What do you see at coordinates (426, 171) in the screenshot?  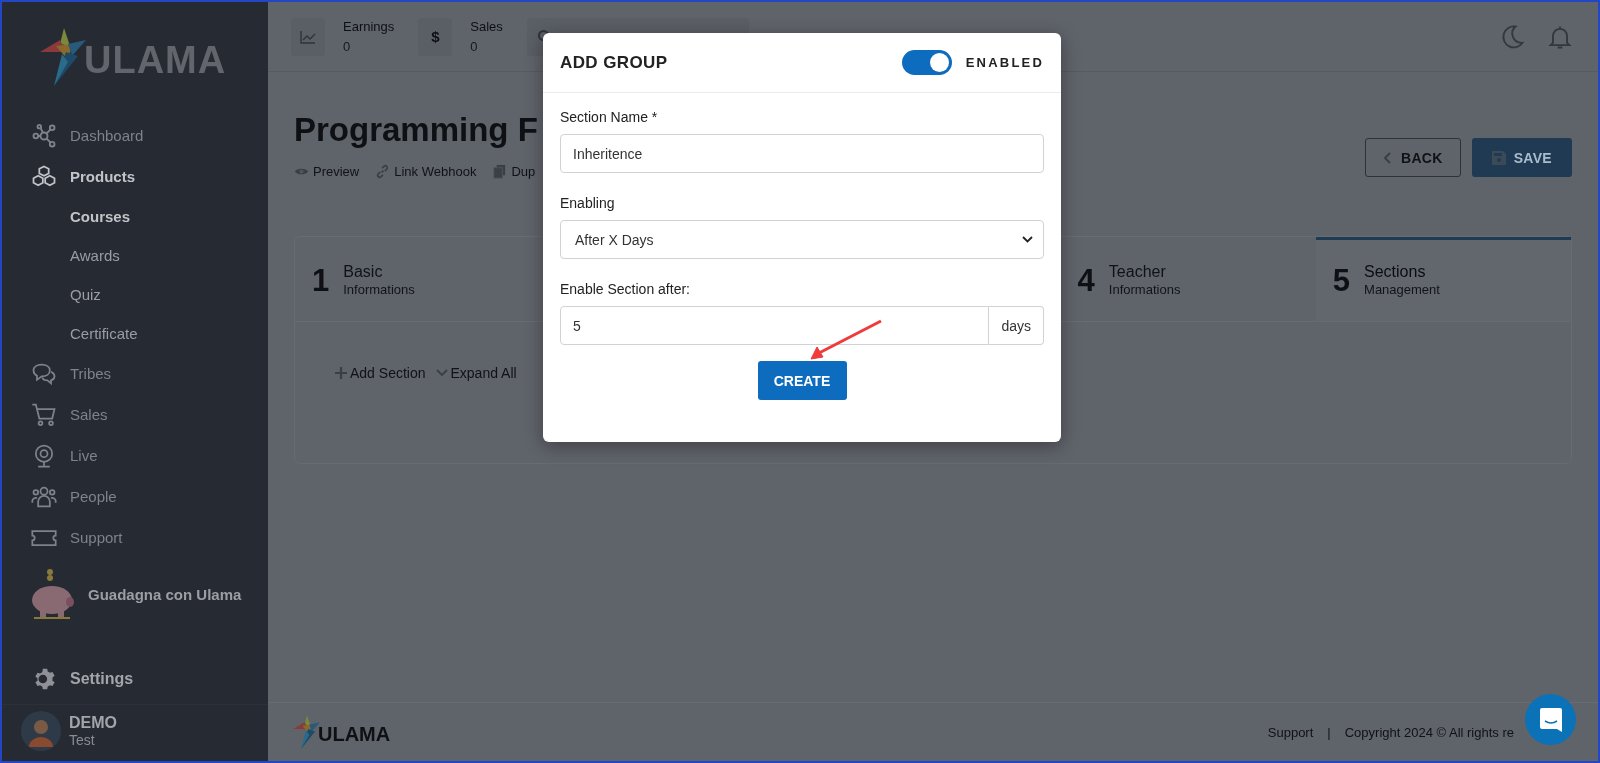 I see `action-link: Link Webhook` at bounding box center [426, 171].